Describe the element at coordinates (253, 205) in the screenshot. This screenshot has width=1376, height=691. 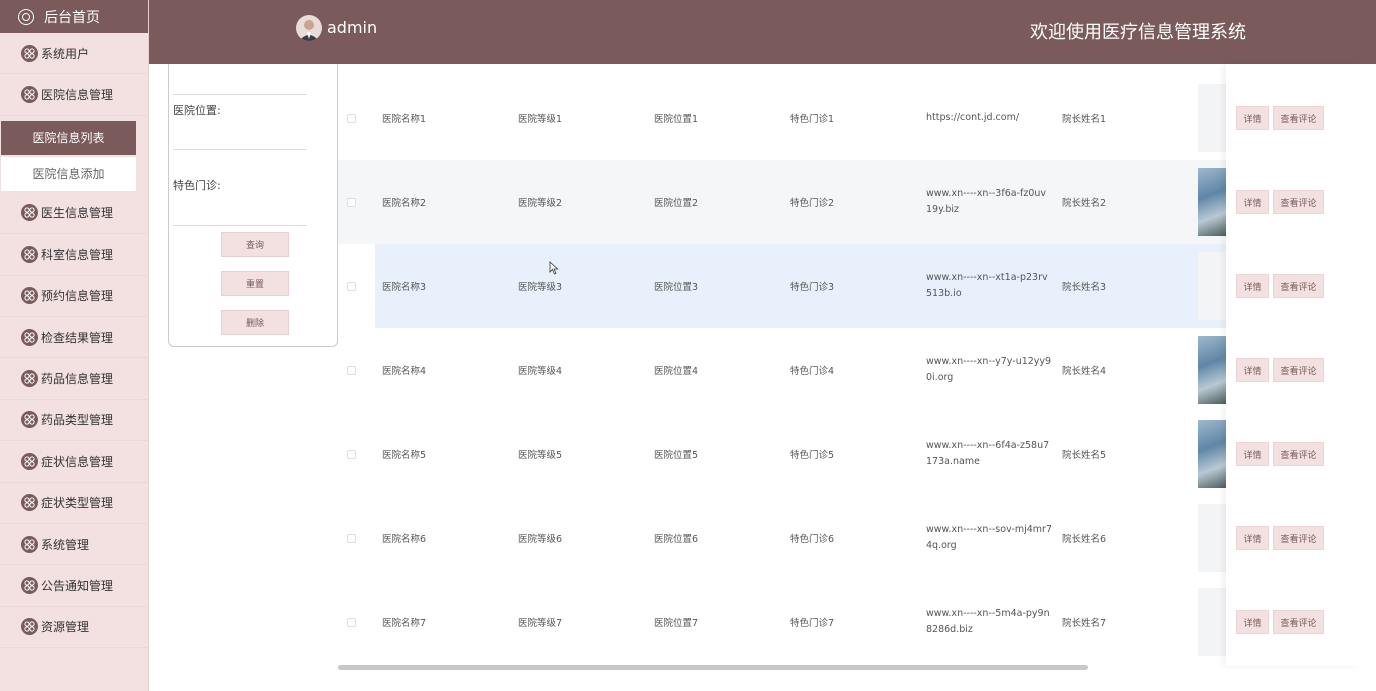
I see `search-panel: 医院位置: 特色门诊: 查询 重置 删除` at that location.